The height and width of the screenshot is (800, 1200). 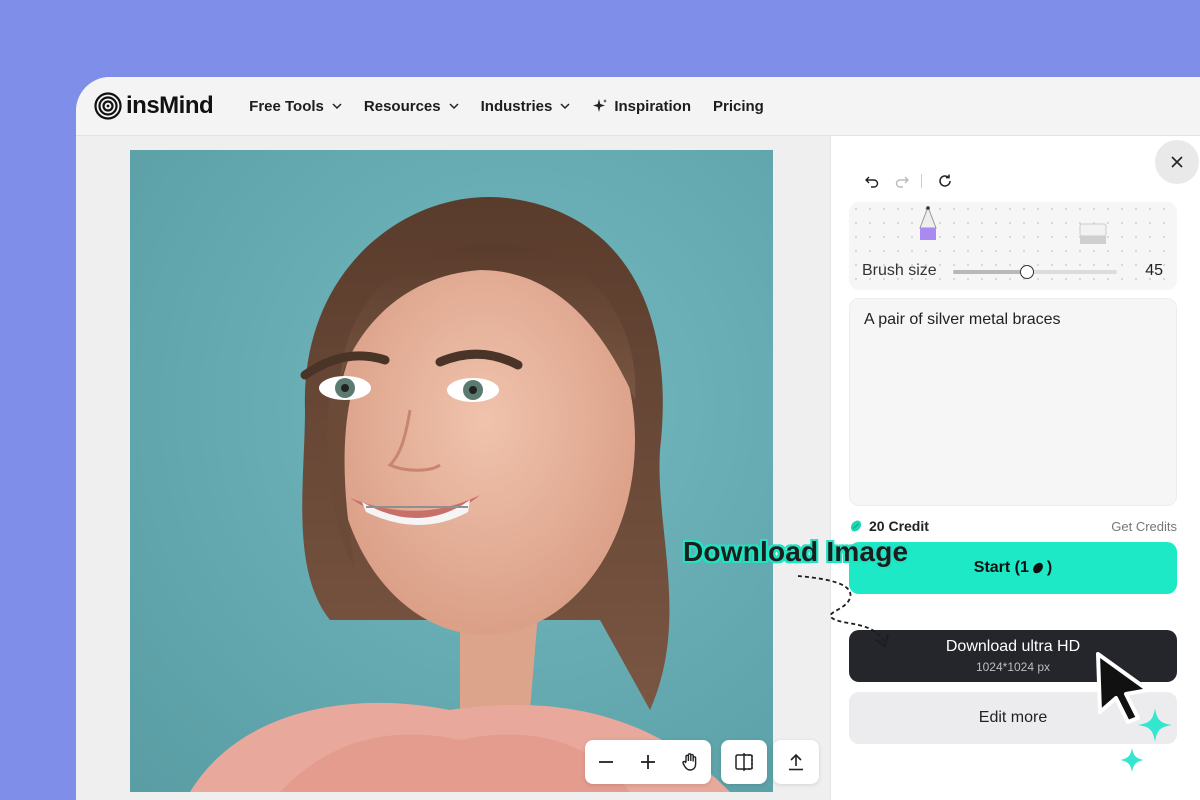 I want to click on undo-icon, so click(x=872, y=182).